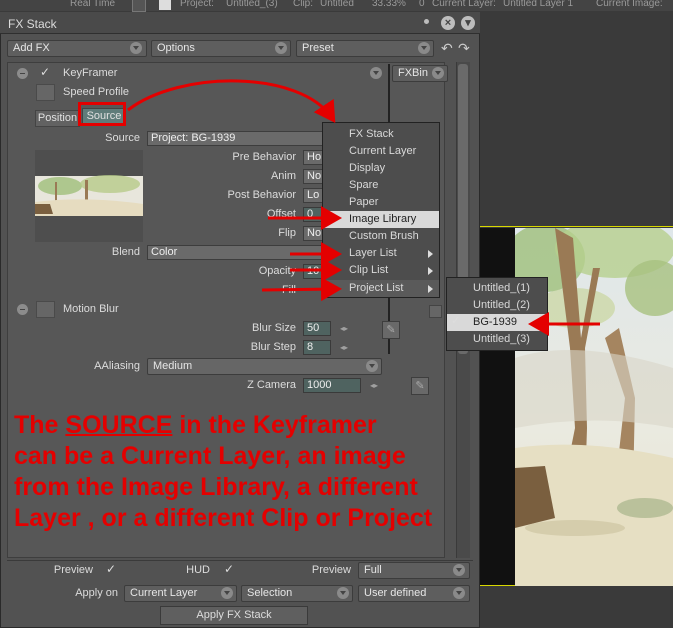 The height and width of the screenshot is (628, 673). Describe the element at coordinates (373, 570) in the screenshot. I see `preview-mode-value: Full` at that location.